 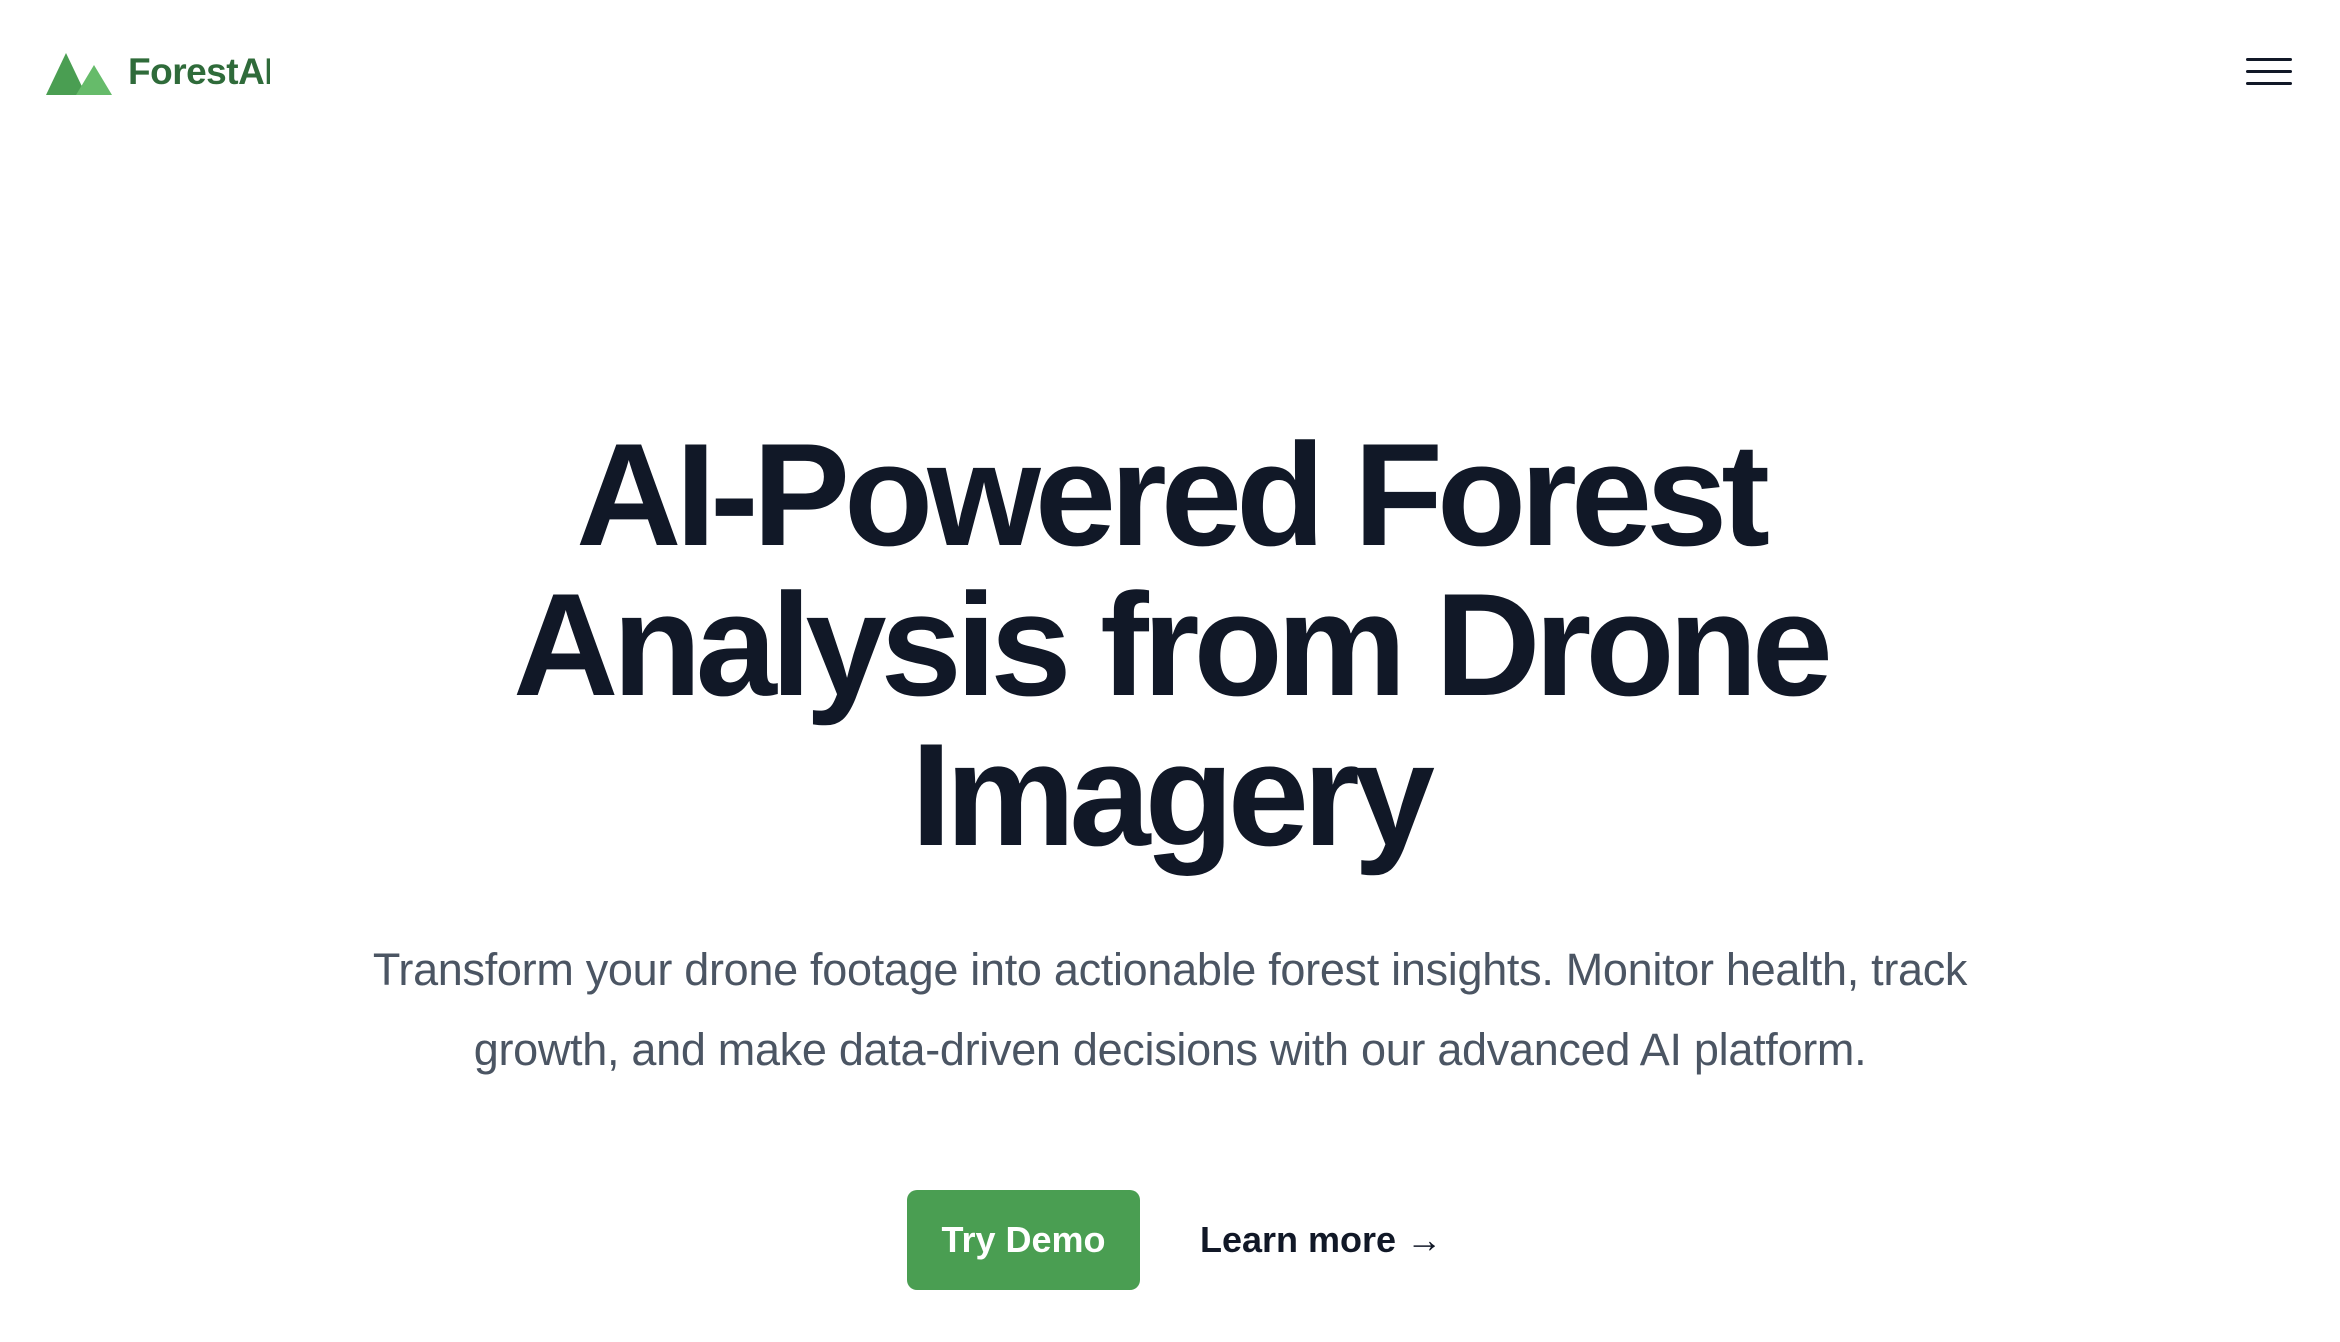 I want to click on learn-more-label: Learn more, so click(x=1298, y=1239).